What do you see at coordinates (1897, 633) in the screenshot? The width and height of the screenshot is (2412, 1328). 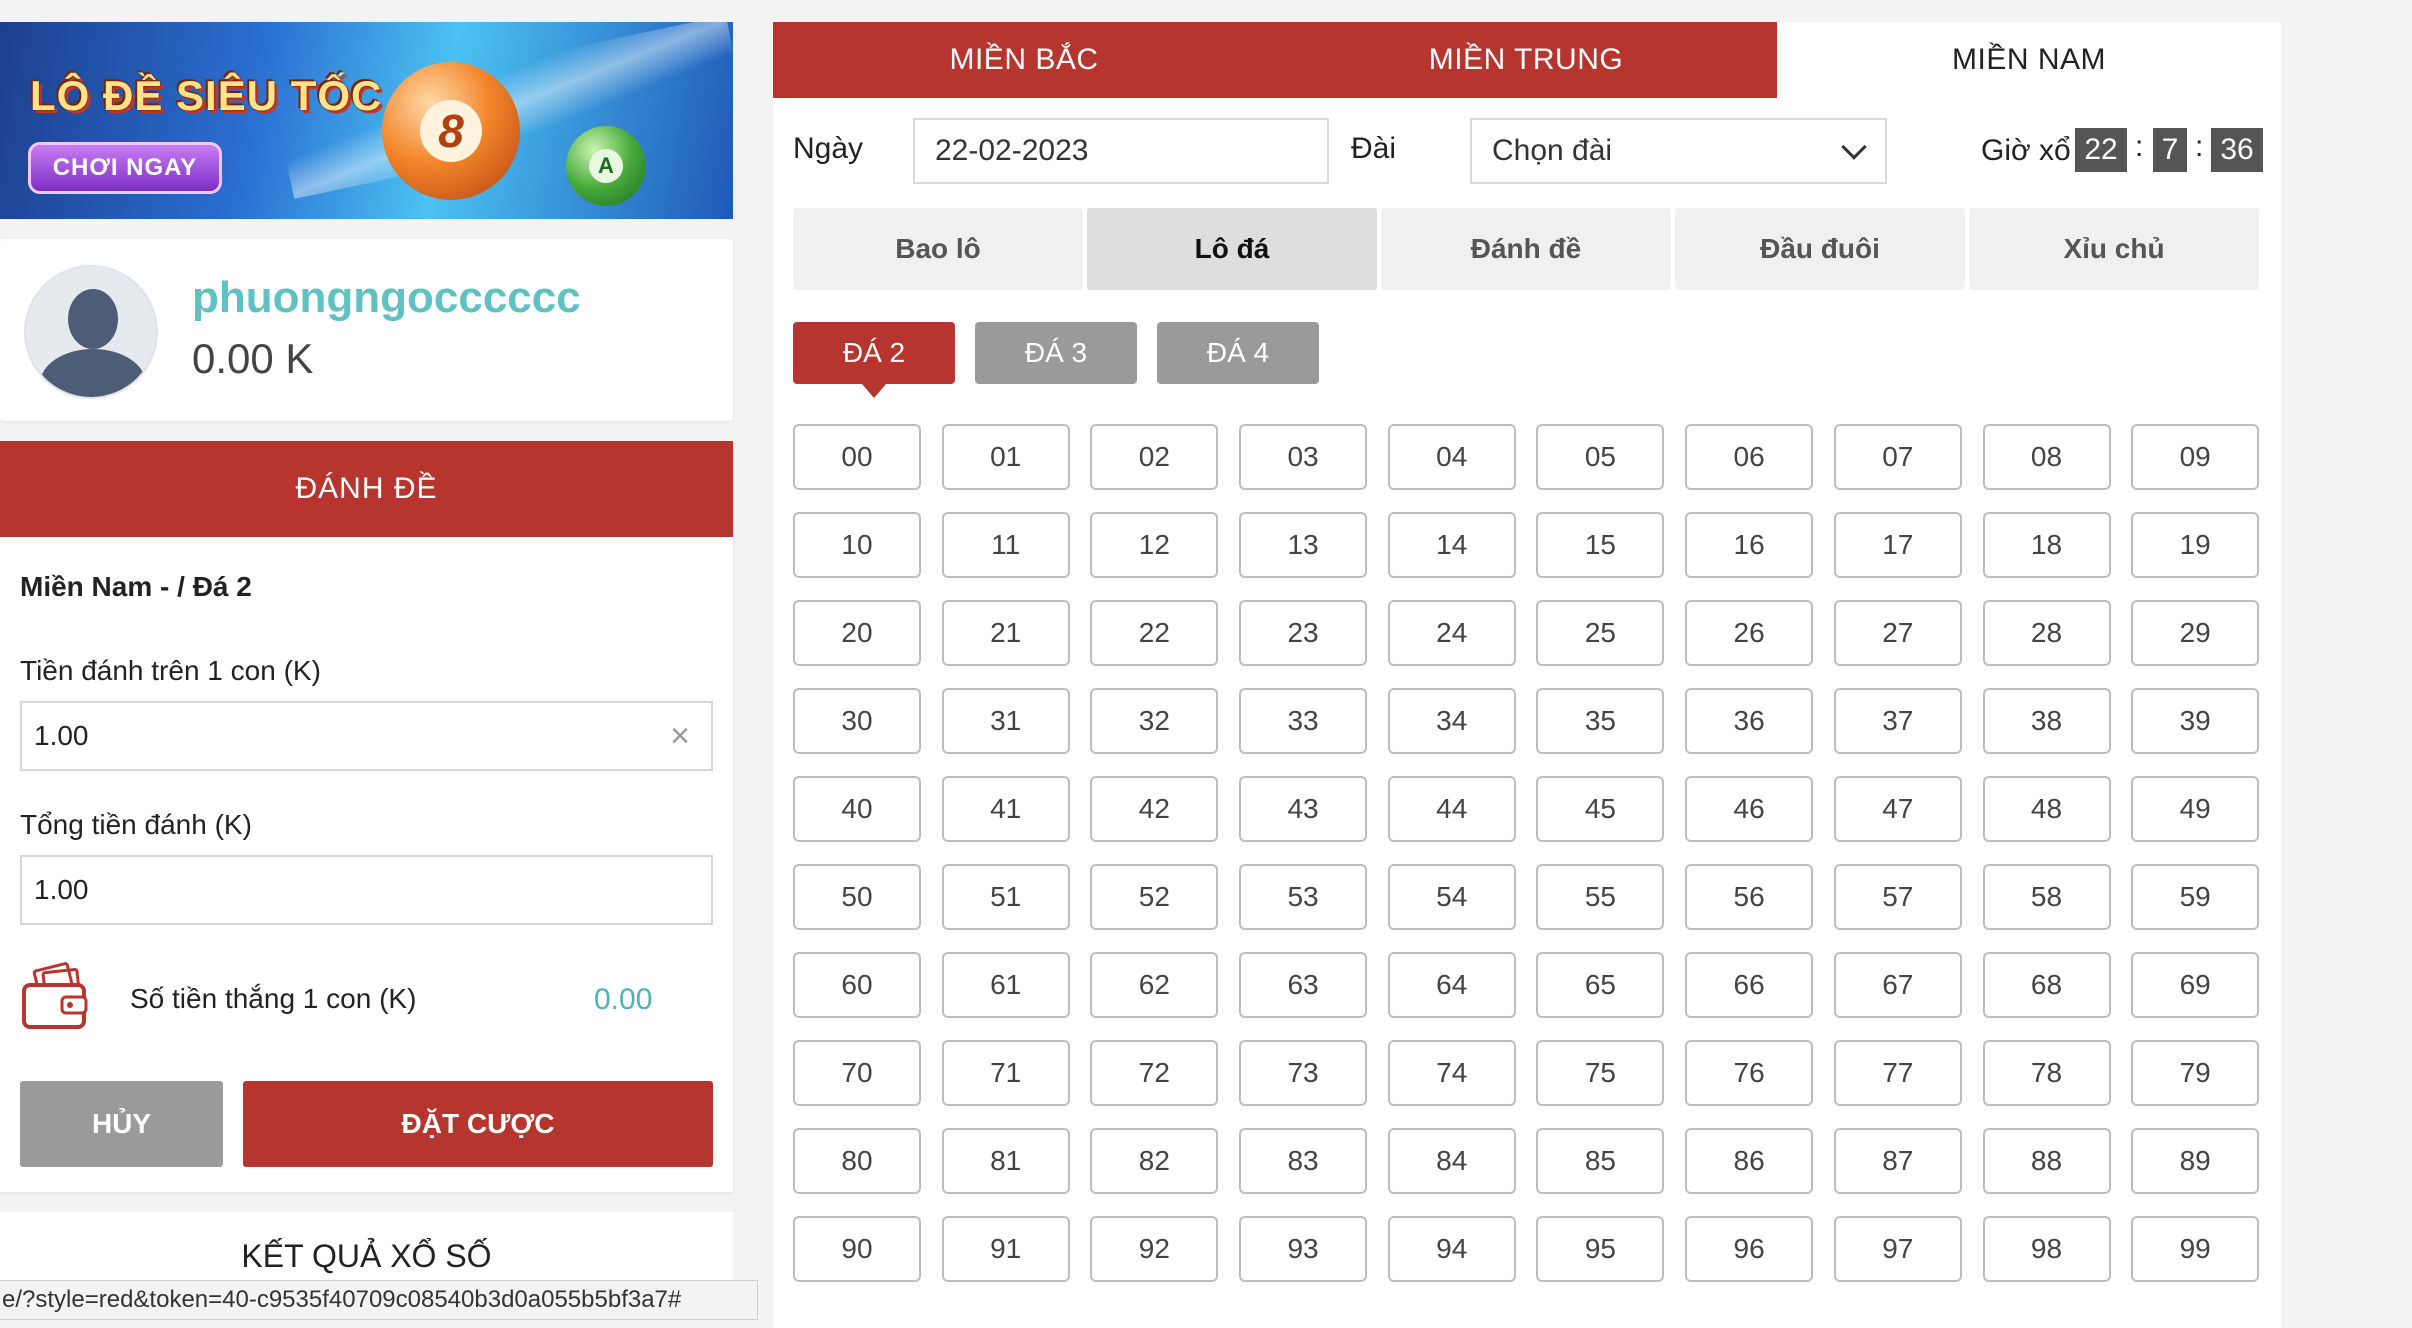 I see `number-button: 27` at bounding box center [1897, 633].